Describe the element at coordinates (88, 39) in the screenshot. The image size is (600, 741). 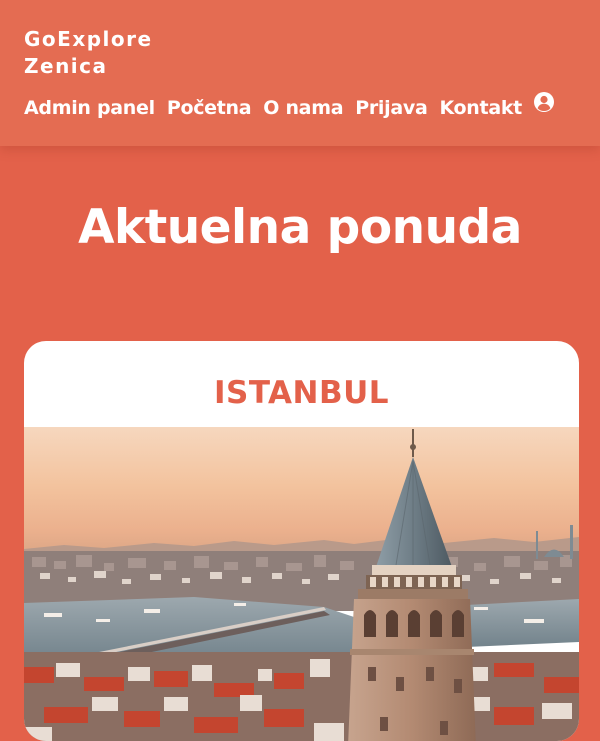
I see `brand-line-1: GoExplore` at that location.